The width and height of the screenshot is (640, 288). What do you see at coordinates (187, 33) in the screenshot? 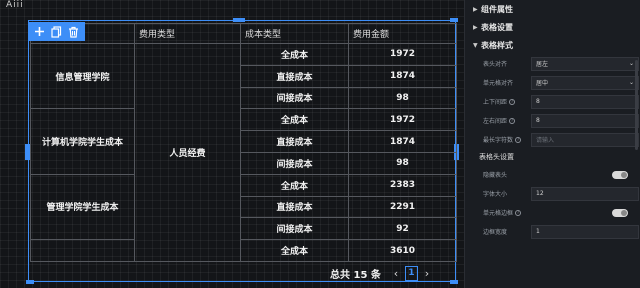
I see `header-fee-type: 费用类型` at bounding box center [187, 33].